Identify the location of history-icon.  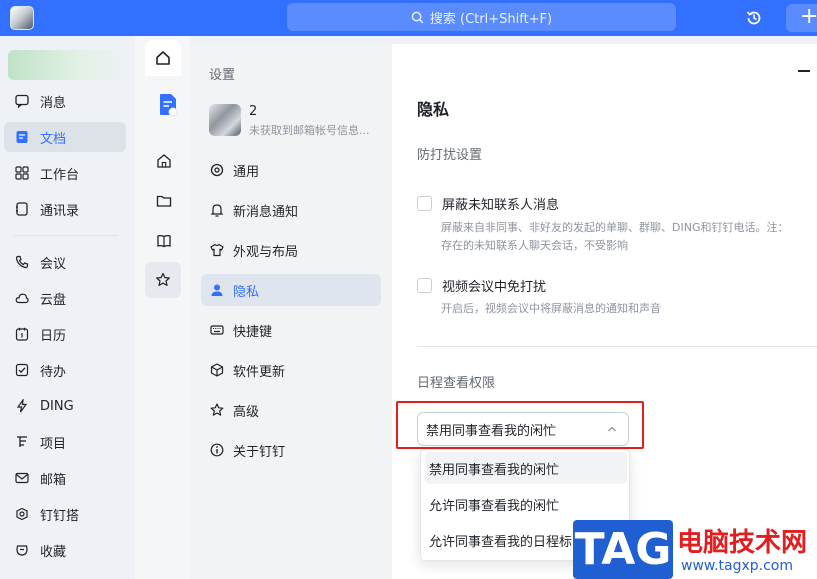
(753, 18).